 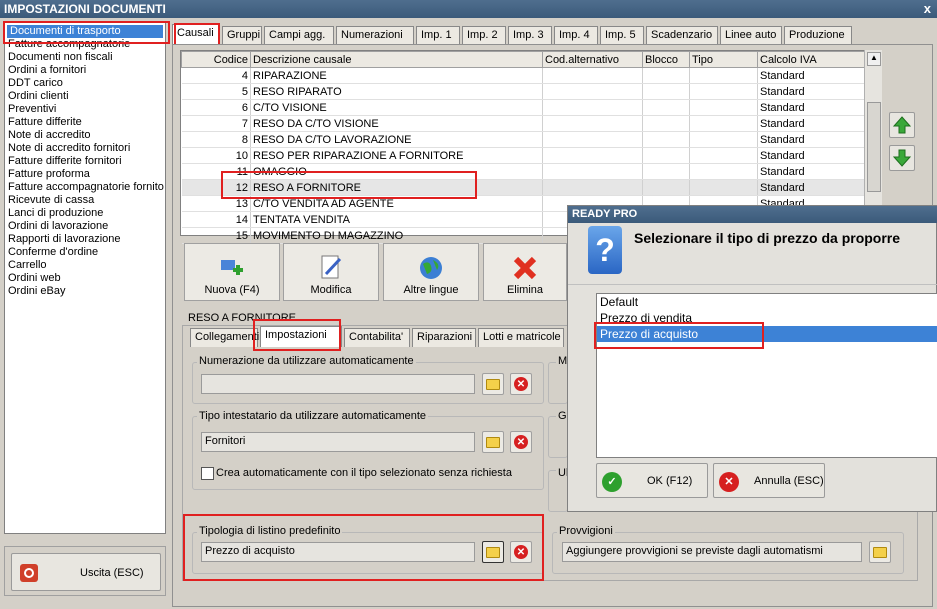 What do you see at coordinates (224, 337) in the screenshot?
I see `subtab-collegamenti: Collegamenti` at bounding box center [224, 337].